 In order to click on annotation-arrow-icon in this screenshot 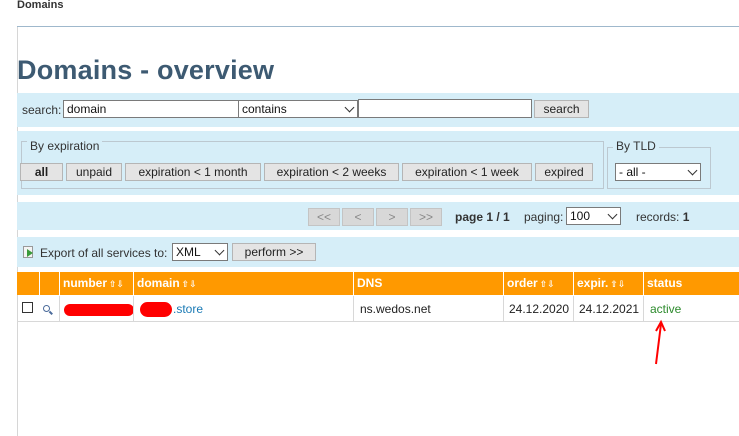, I will do `click(660, 342)`.